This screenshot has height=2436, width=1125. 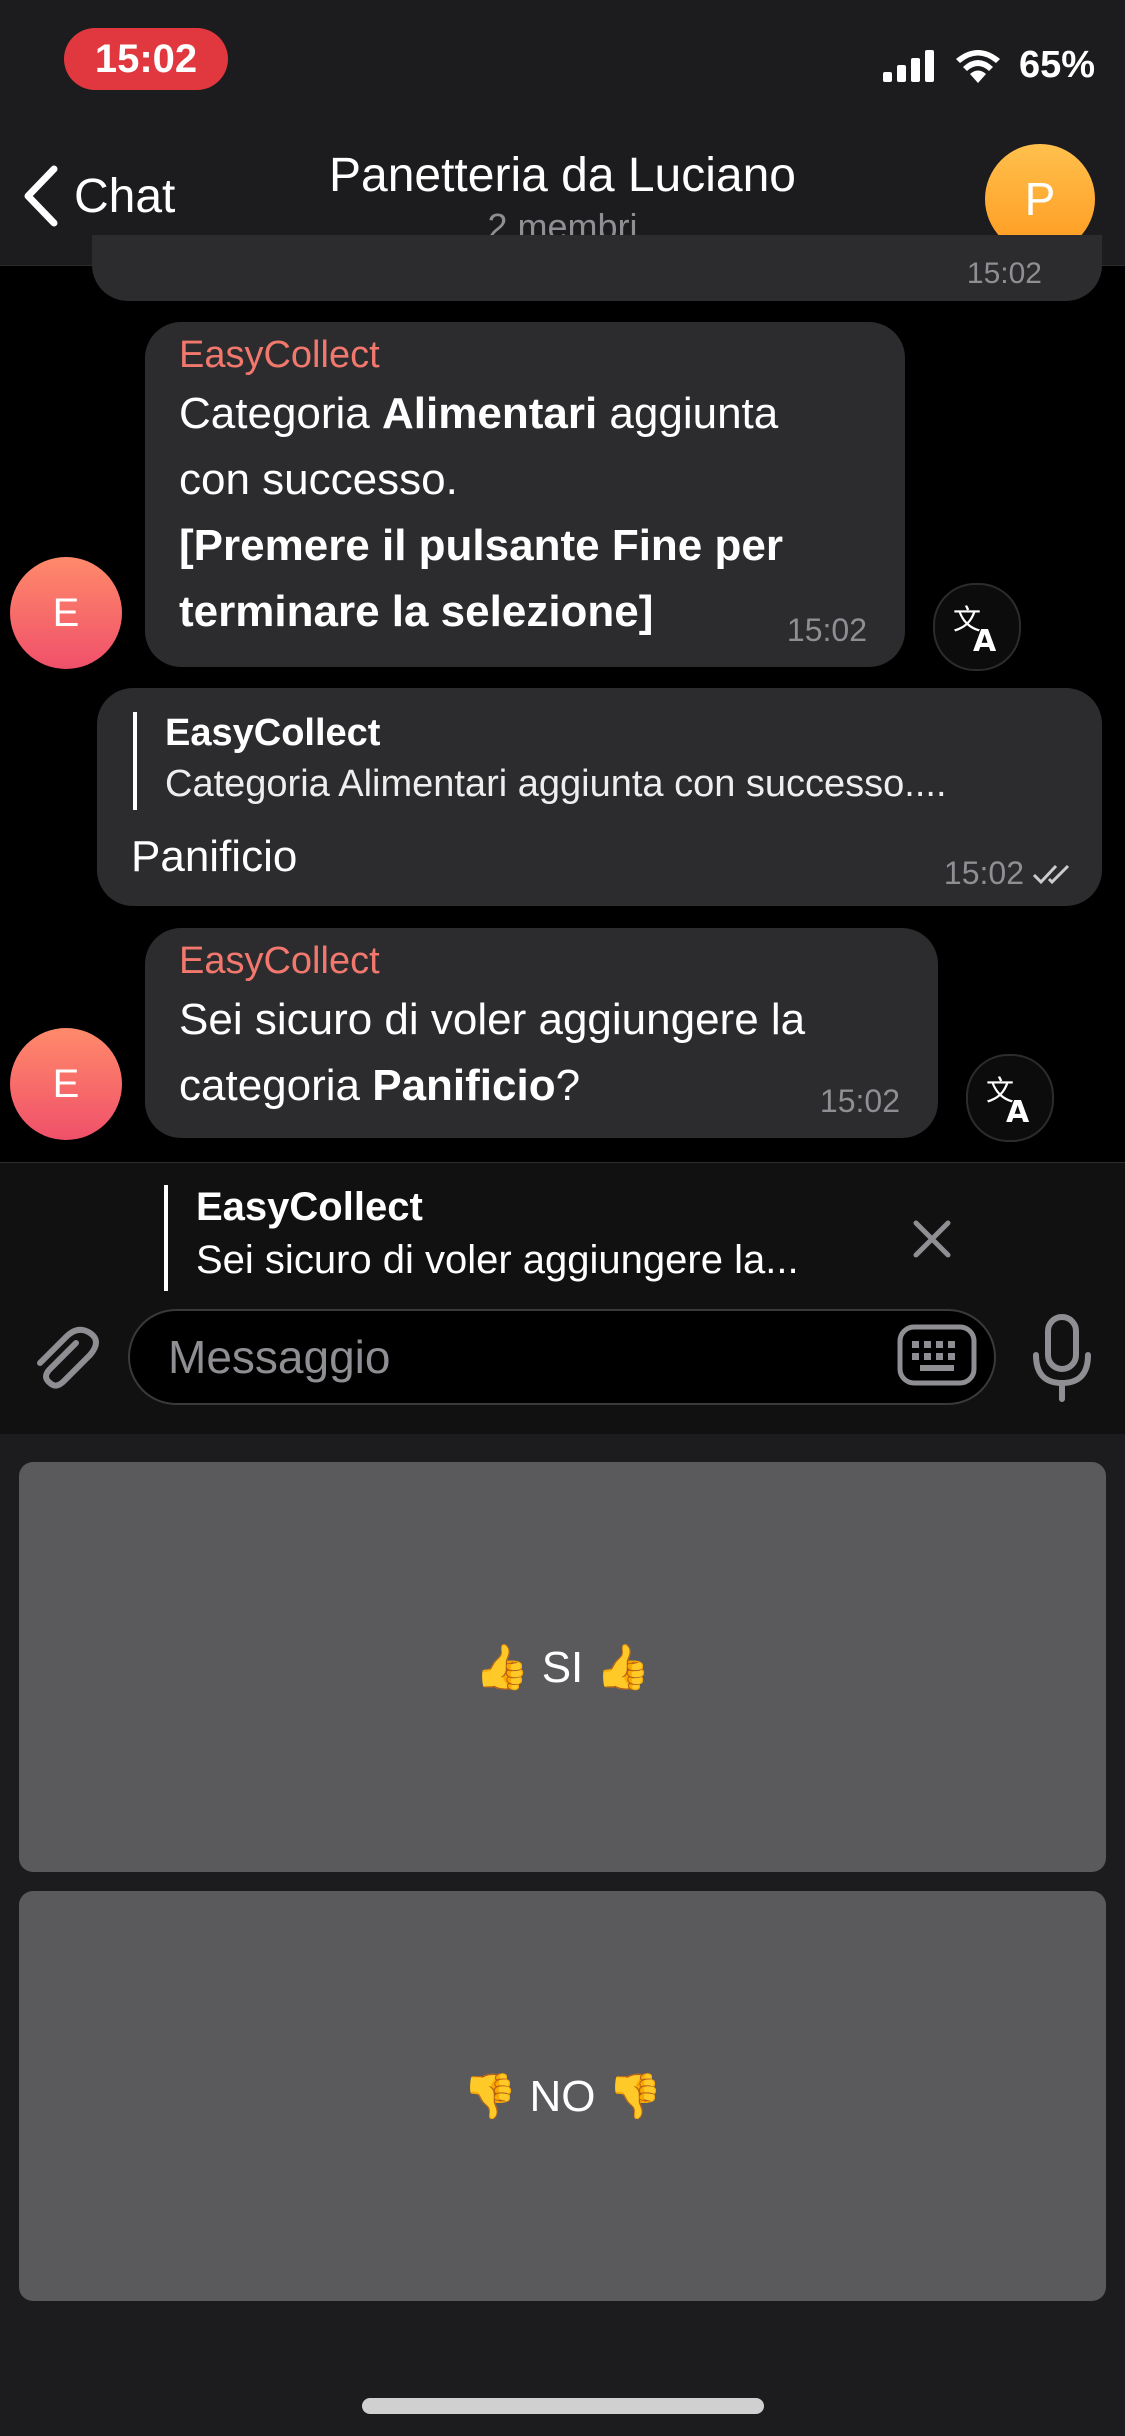 What do you see at coordinates (1062, 1358) in the screenshot?
I see `microphone-icon` at bounding box center [1062, 1358].